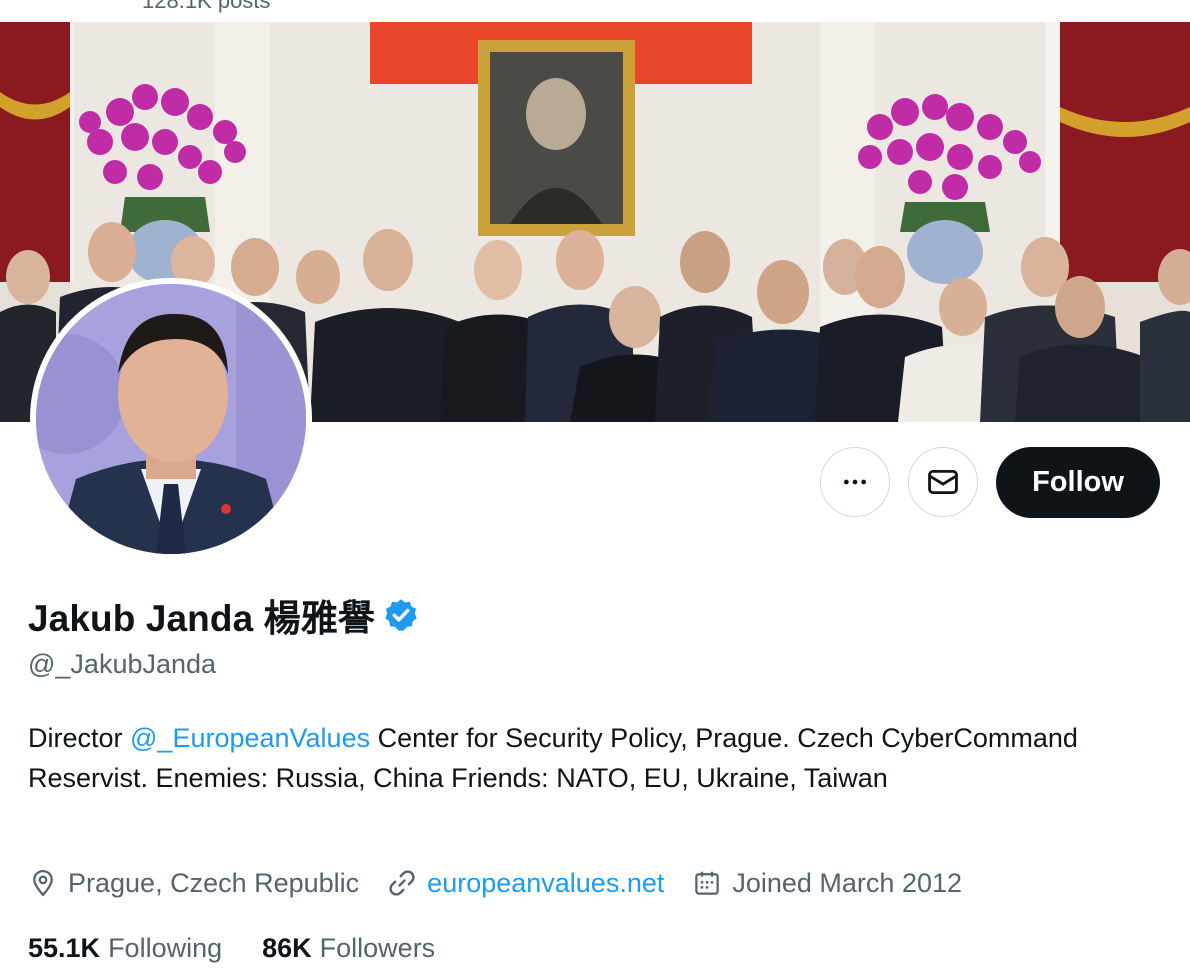  I want to click on followers-count: 86K, so click(287, 947).